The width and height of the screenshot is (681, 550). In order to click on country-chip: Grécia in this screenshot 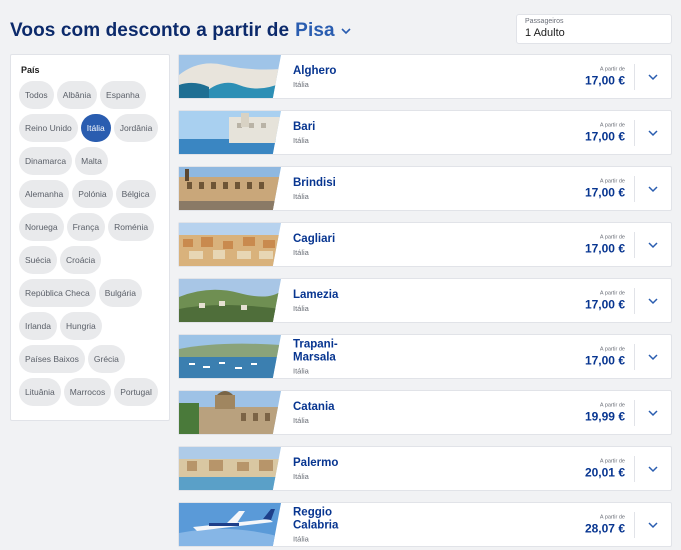, I will do `click(106, 359)`.